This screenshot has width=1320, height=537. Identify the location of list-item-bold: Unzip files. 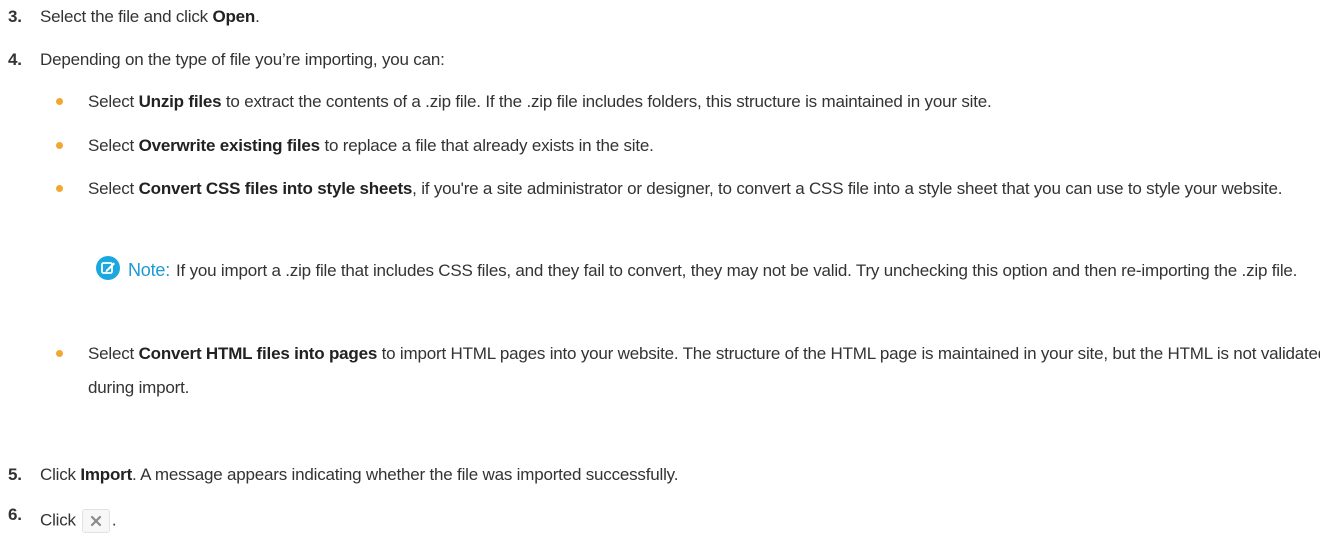
(180, 101).